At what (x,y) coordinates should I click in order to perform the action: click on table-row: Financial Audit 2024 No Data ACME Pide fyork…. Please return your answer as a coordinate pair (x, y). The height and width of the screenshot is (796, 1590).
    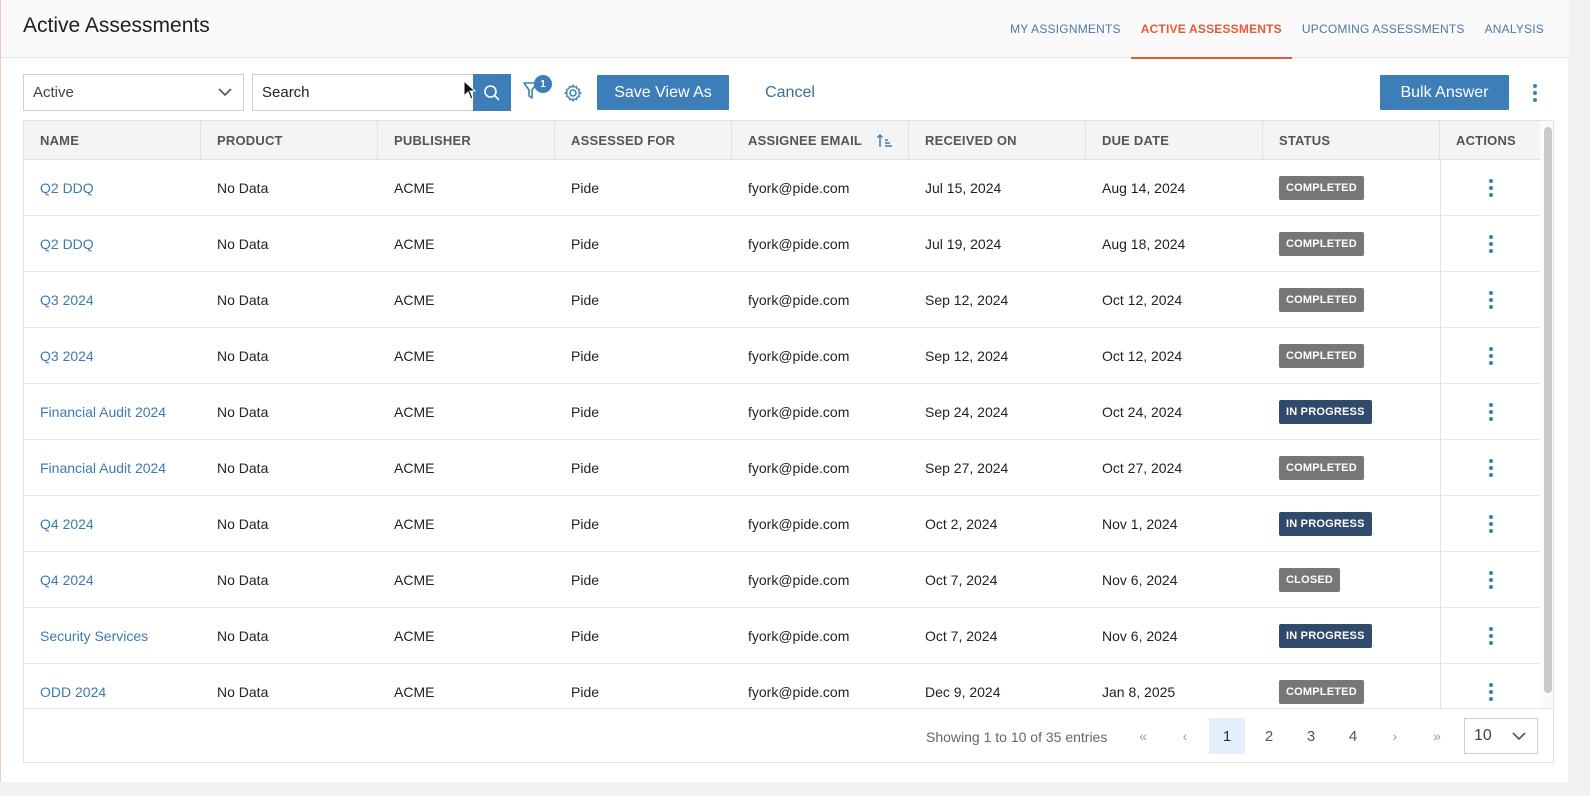
    Looking at the image, I should click on (782, 412).